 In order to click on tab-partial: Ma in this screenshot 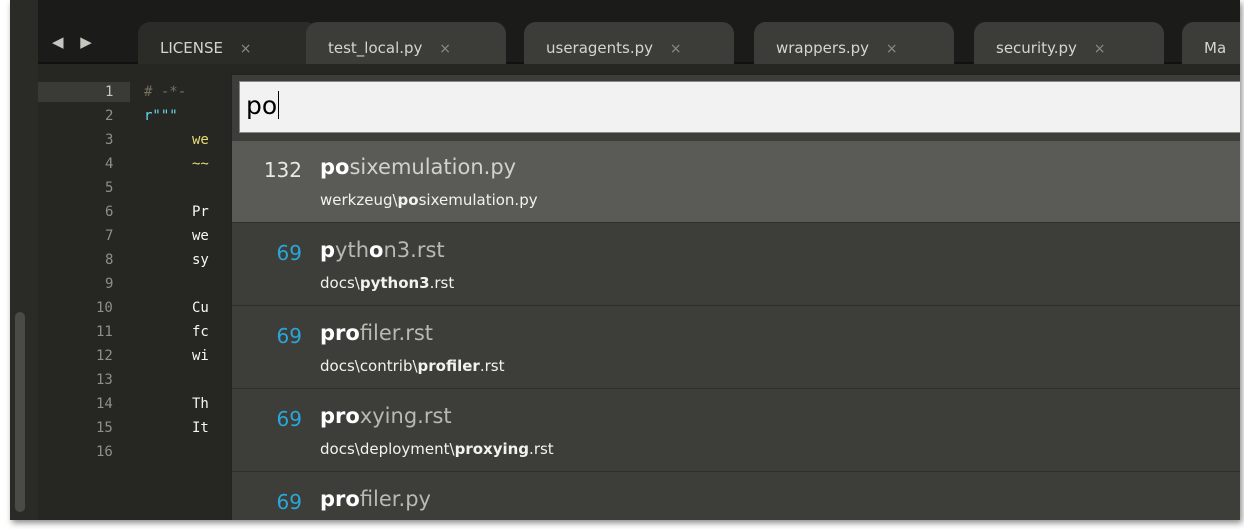, I will do `click(1211, 43)`.